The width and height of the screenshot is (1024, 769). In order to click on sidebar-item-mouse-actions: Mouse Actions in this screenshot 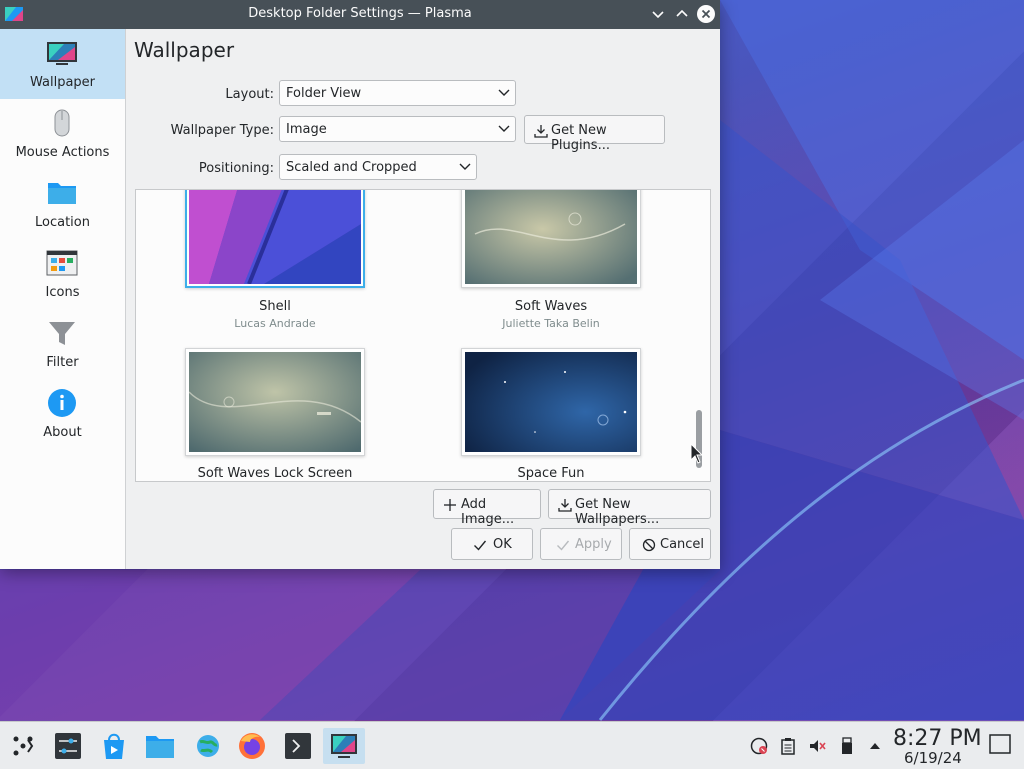, I will do `click(62, 134)`.